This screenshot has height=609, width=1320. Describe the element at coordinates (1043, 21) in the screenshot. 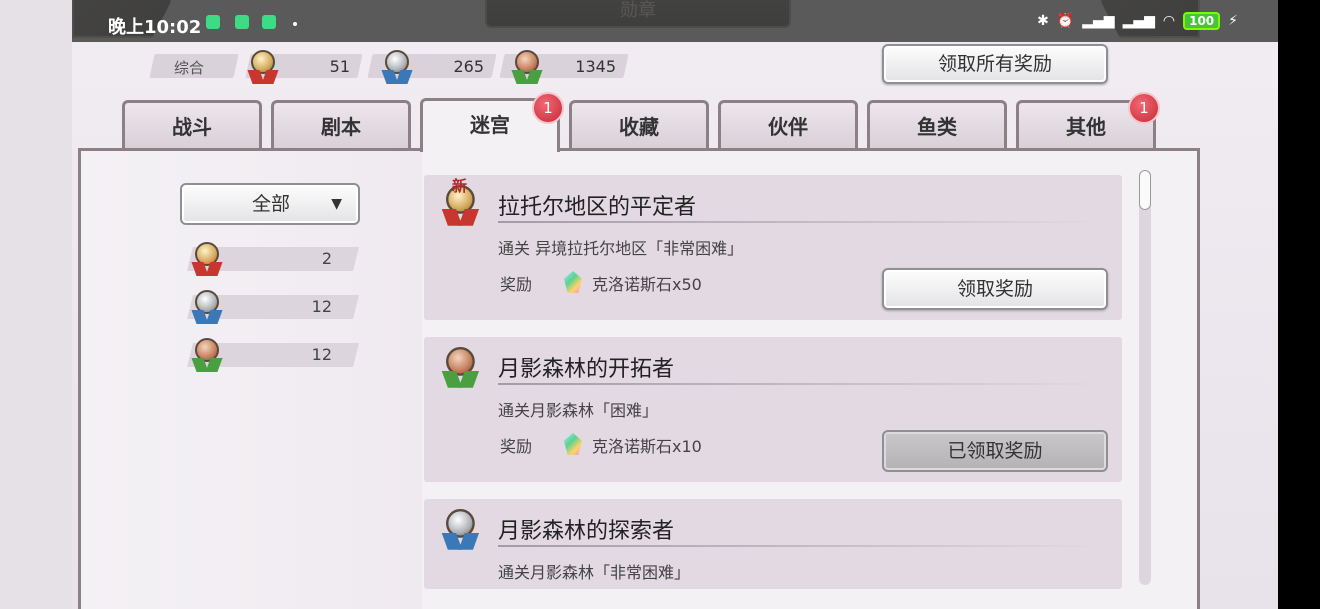

I see `bluetooth-icon: ✱` at that location.